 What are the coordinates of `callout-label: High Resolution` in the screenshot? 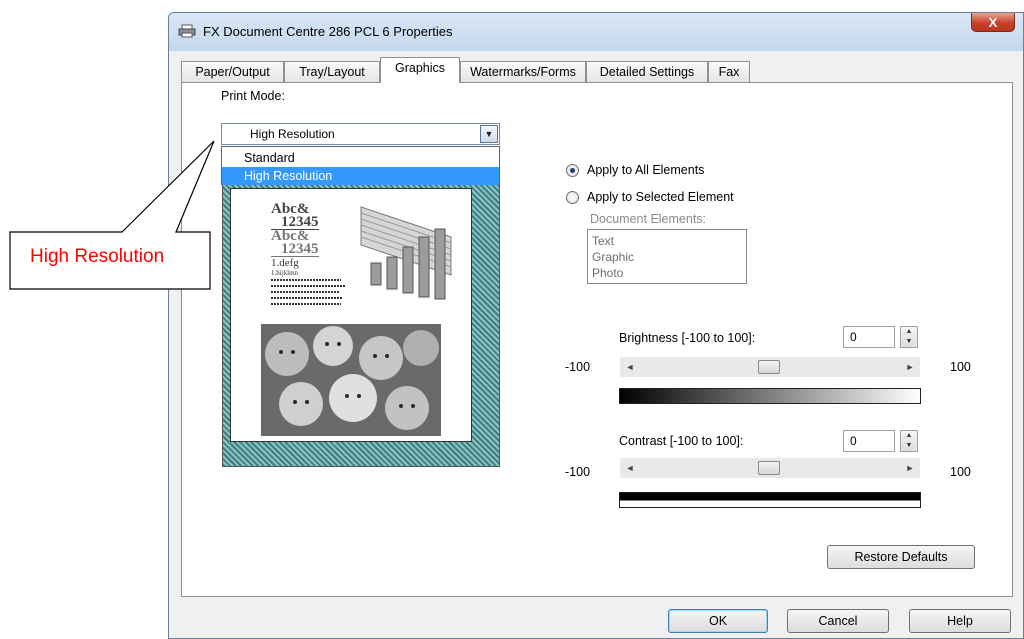 It's located at (97, 256).